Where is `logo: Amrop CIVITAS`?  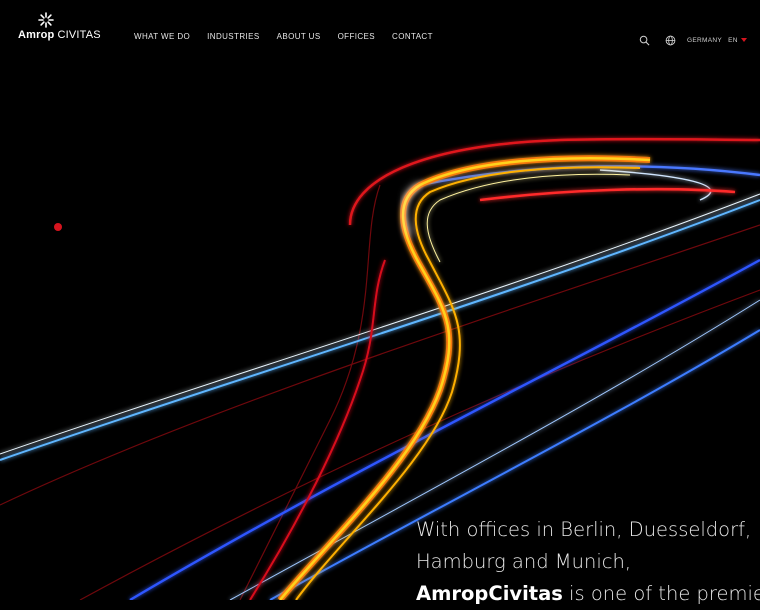 logo: Amrop CIVITAS is located at coordinates (59, 28).